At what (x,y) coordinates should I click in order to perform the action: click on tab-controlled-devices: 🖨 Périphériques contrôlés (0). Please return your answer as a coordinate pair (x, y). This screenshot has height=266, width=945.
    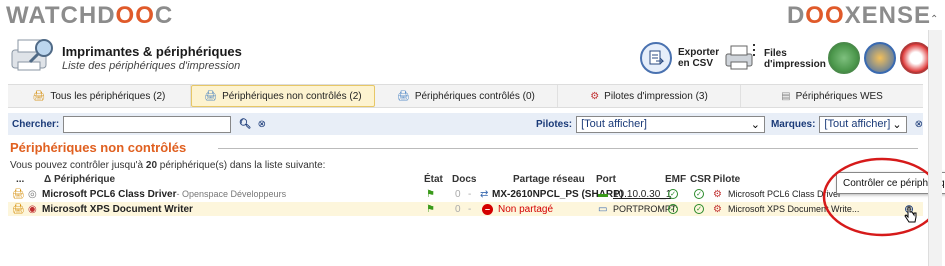
    Looking at the image, I should click on (466, 96).